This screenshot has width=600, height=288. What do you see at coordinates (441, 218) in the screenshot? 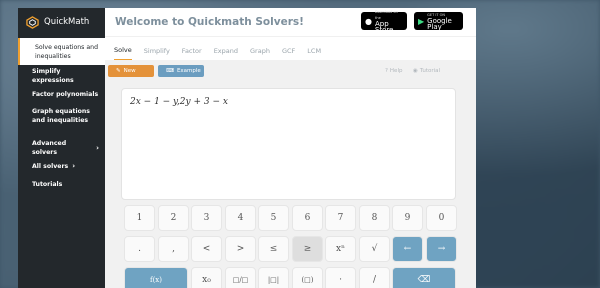
I see `key-0: 0` at bounding box center [441, 218].